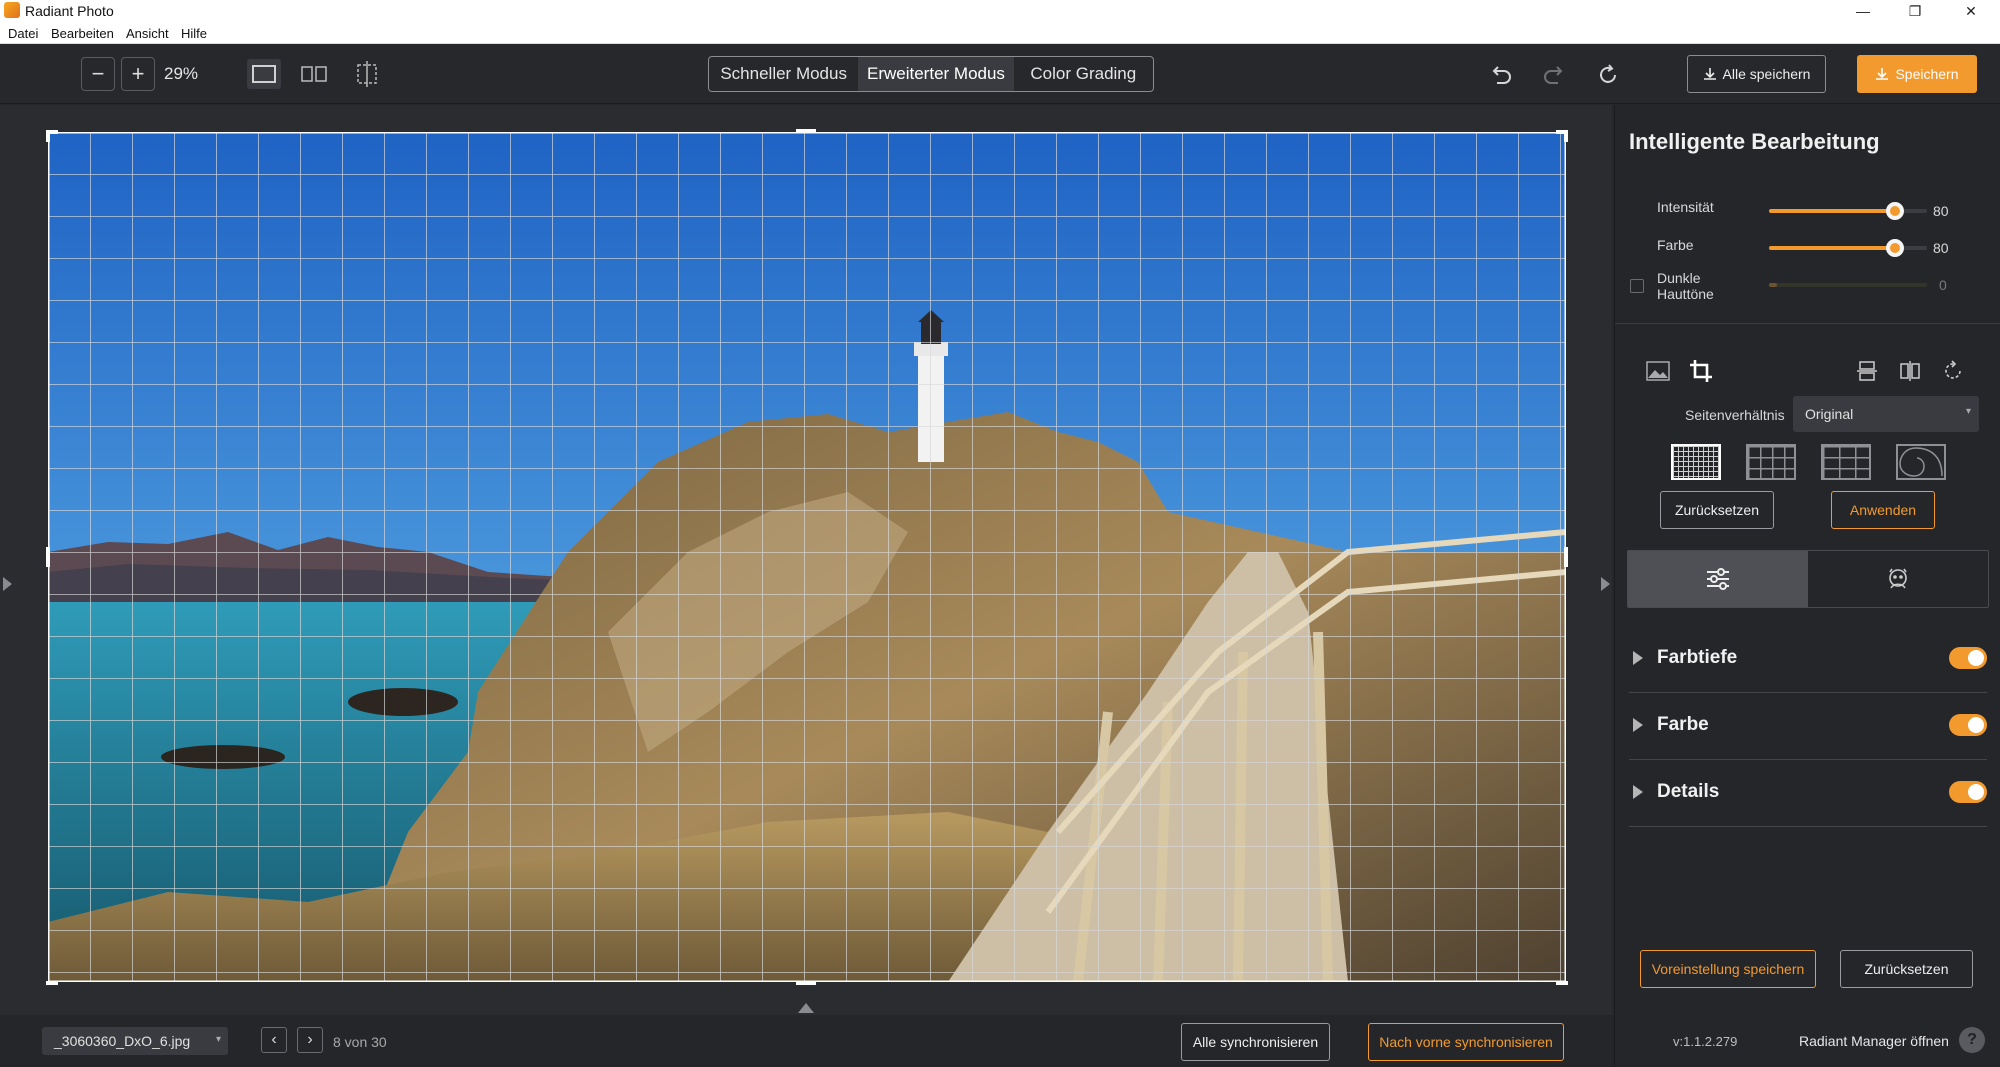  Describe the element at coordinates (1685, 286) in the screenshot. I see `slider-dunkle-hauttoene-label: Dunkle Hauttöne` at that location.